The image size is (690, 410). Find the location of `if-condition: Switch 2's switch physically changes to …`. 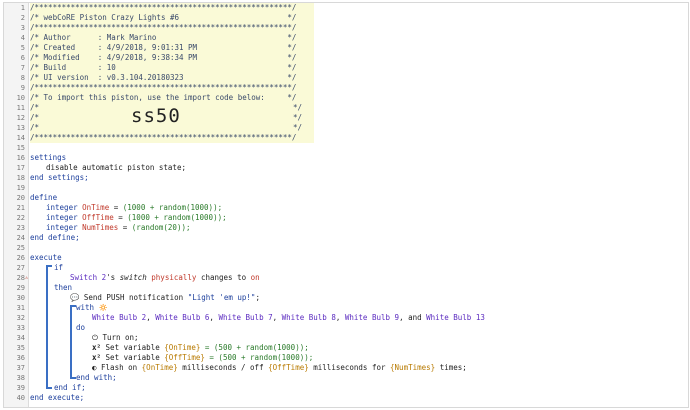

if-condition: Switch 2's switch physically changes to … is located at coordinates (165, 278).